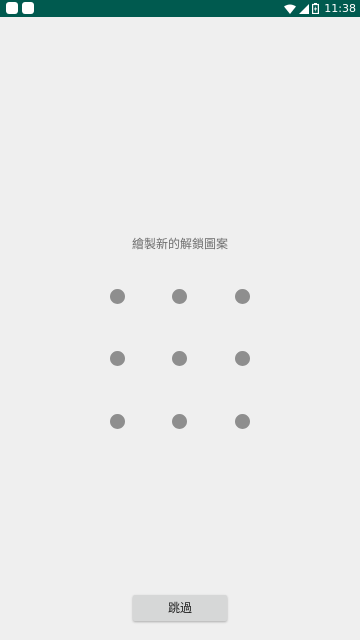  What do you see at coordinates (179, 244) in the screenshot?
I see `pattern-prompt: 繪製新的解鎖圖案` at bounding box center [179, 244].